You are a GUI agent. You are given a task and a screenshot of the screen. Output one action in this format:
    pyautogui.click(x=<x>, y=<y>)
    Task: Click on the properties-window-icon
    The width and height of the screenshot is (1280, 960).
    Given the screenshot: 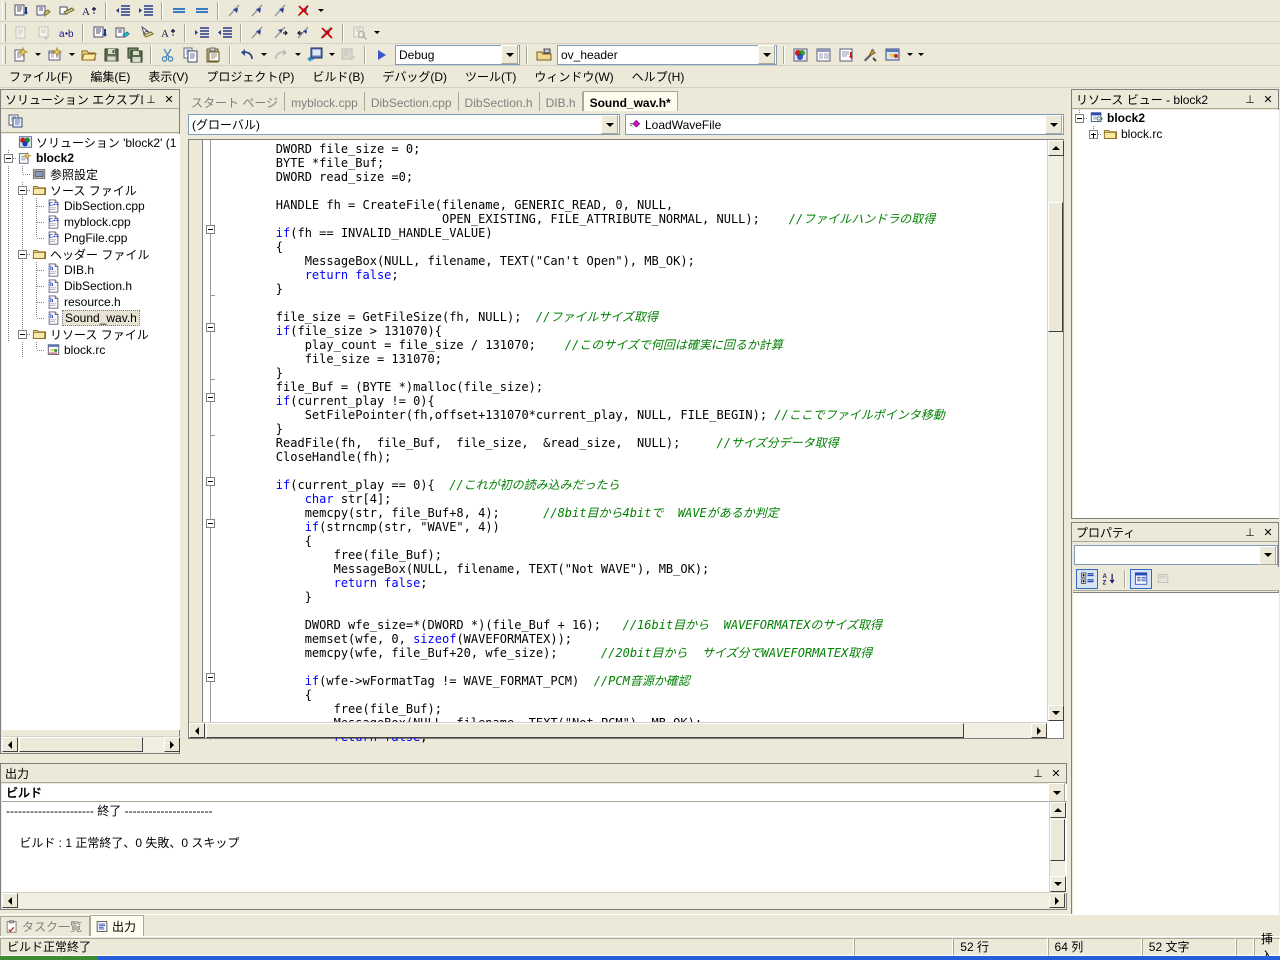 What is the action you would take?
    pyautogui.click(x=823, y=55)
    